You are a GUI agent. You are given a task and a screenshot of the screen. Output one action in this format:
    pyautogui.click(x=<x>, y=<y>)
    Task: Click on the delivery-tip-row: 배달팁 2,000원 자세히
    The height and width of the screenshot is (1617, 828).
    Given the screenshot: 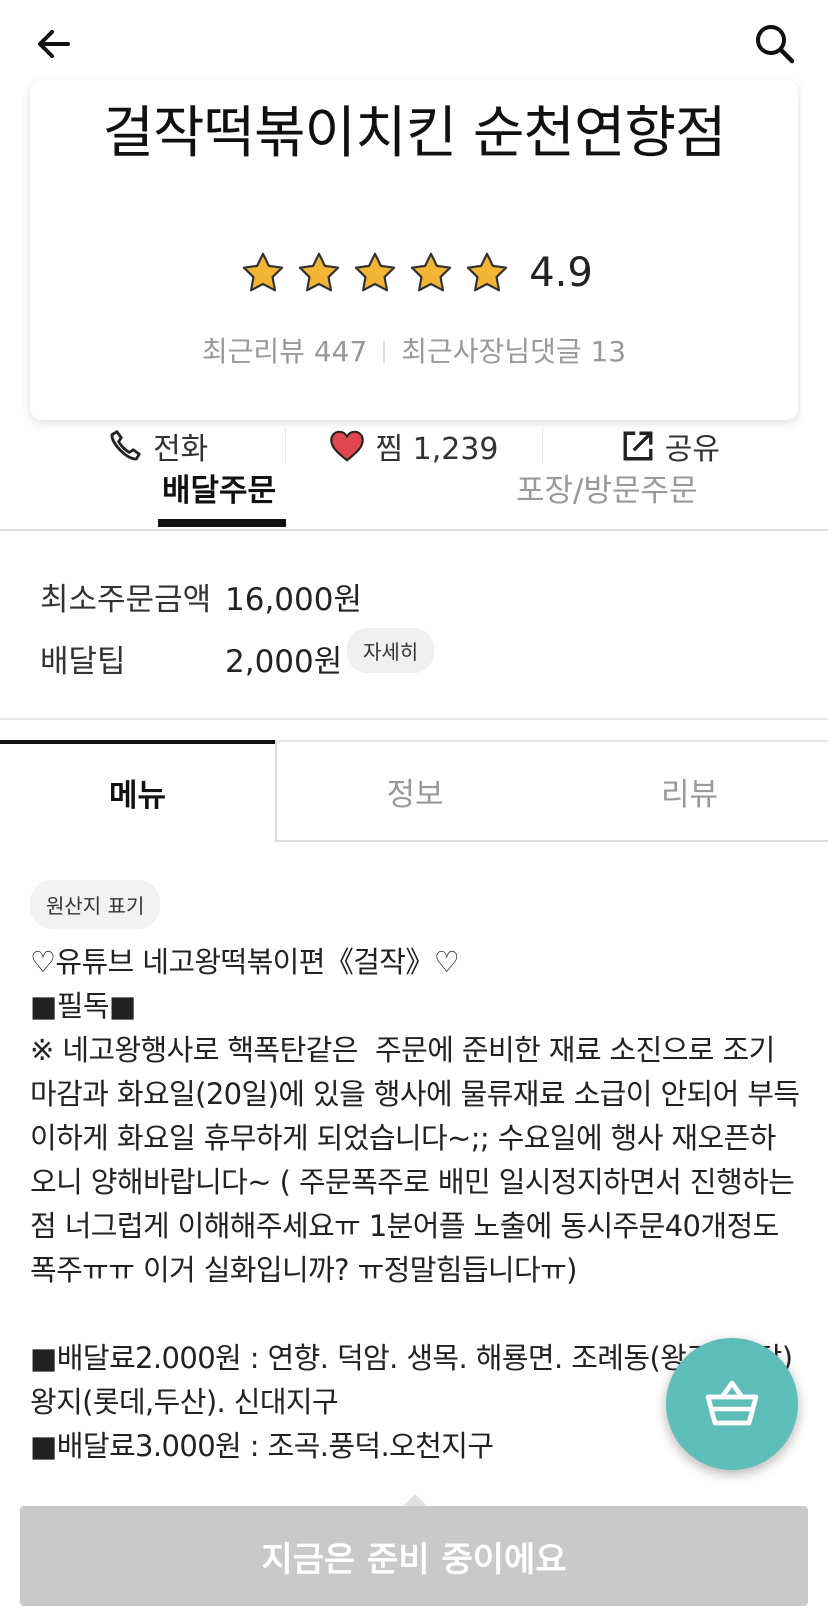 What is the action you would take?
    pyautogui.click(x=237, y=654)
    